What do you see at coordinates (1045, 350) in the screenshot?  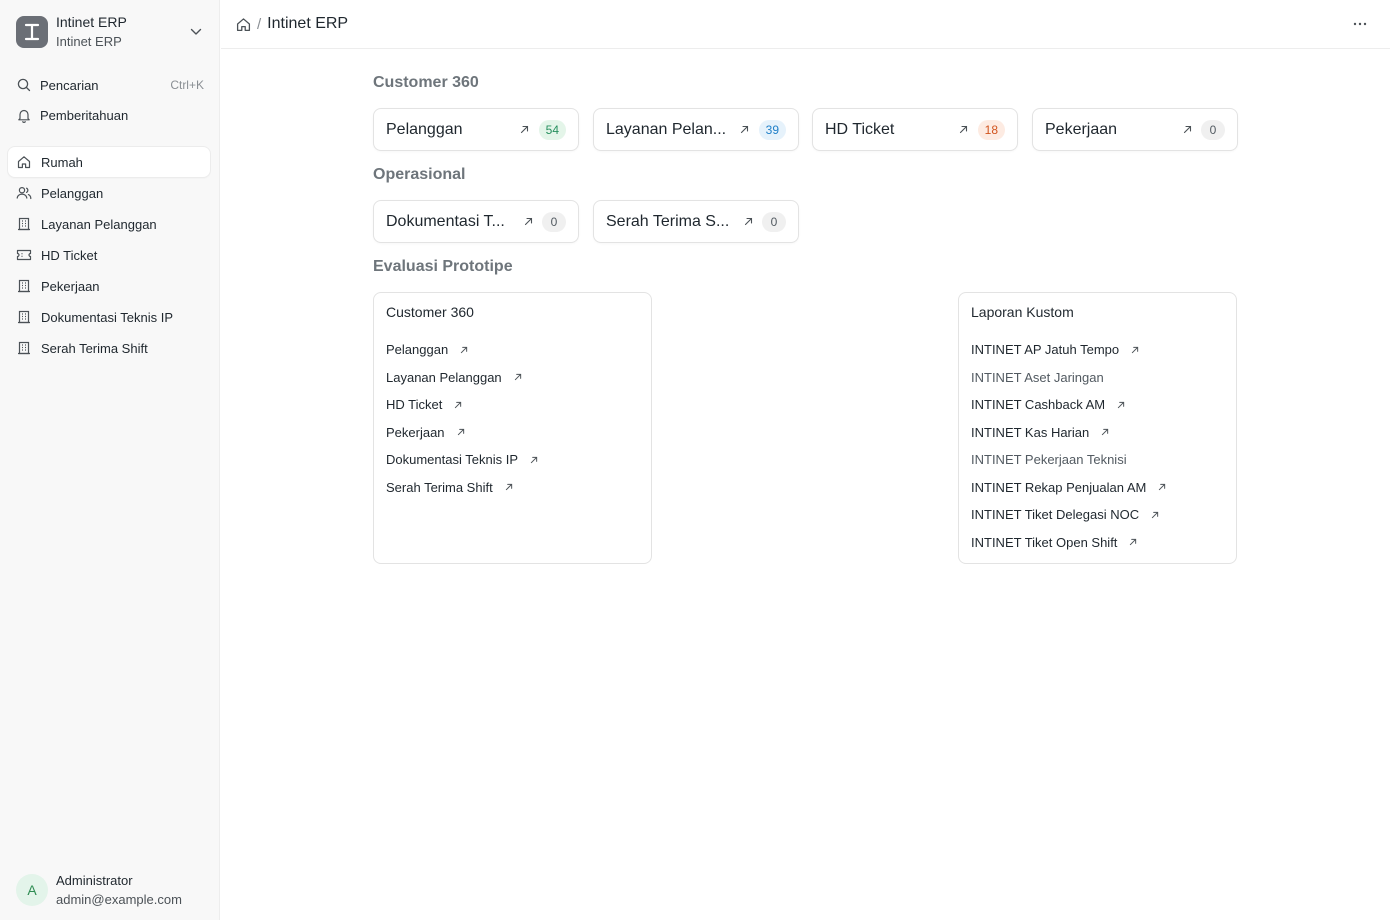 I see `card-link-label: INTINET AP Jatuh Tempo` at bounding box center [1045, 350].